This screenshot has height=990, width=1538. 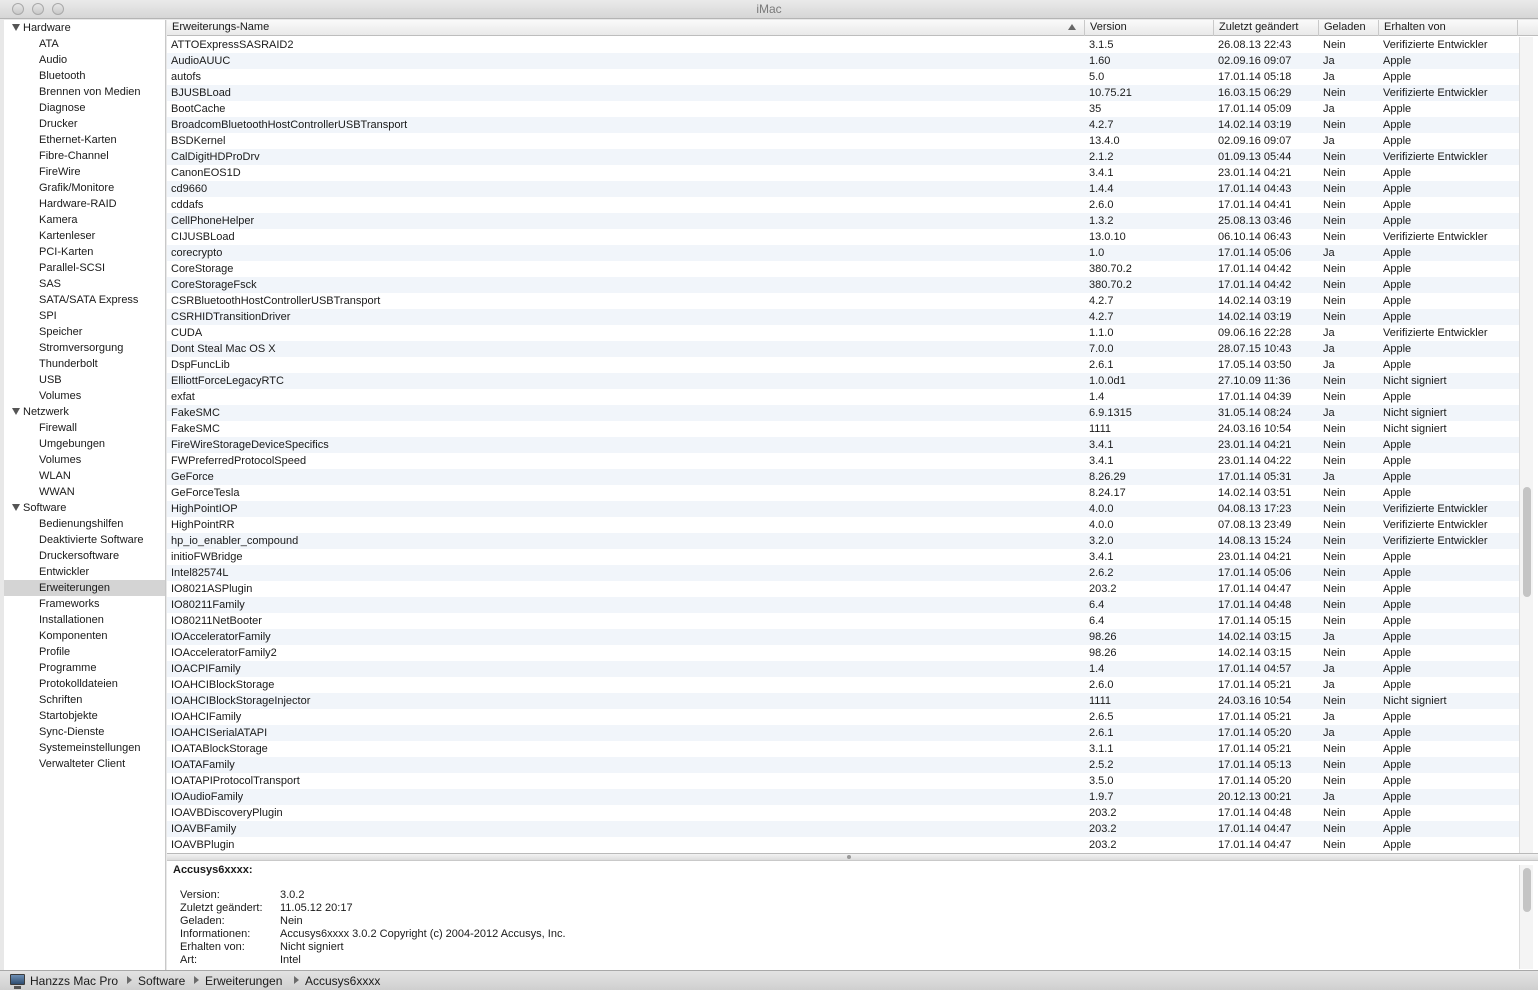 I want to click on sidebar-item-firewall: Firewall, so click(x=84, y=428).